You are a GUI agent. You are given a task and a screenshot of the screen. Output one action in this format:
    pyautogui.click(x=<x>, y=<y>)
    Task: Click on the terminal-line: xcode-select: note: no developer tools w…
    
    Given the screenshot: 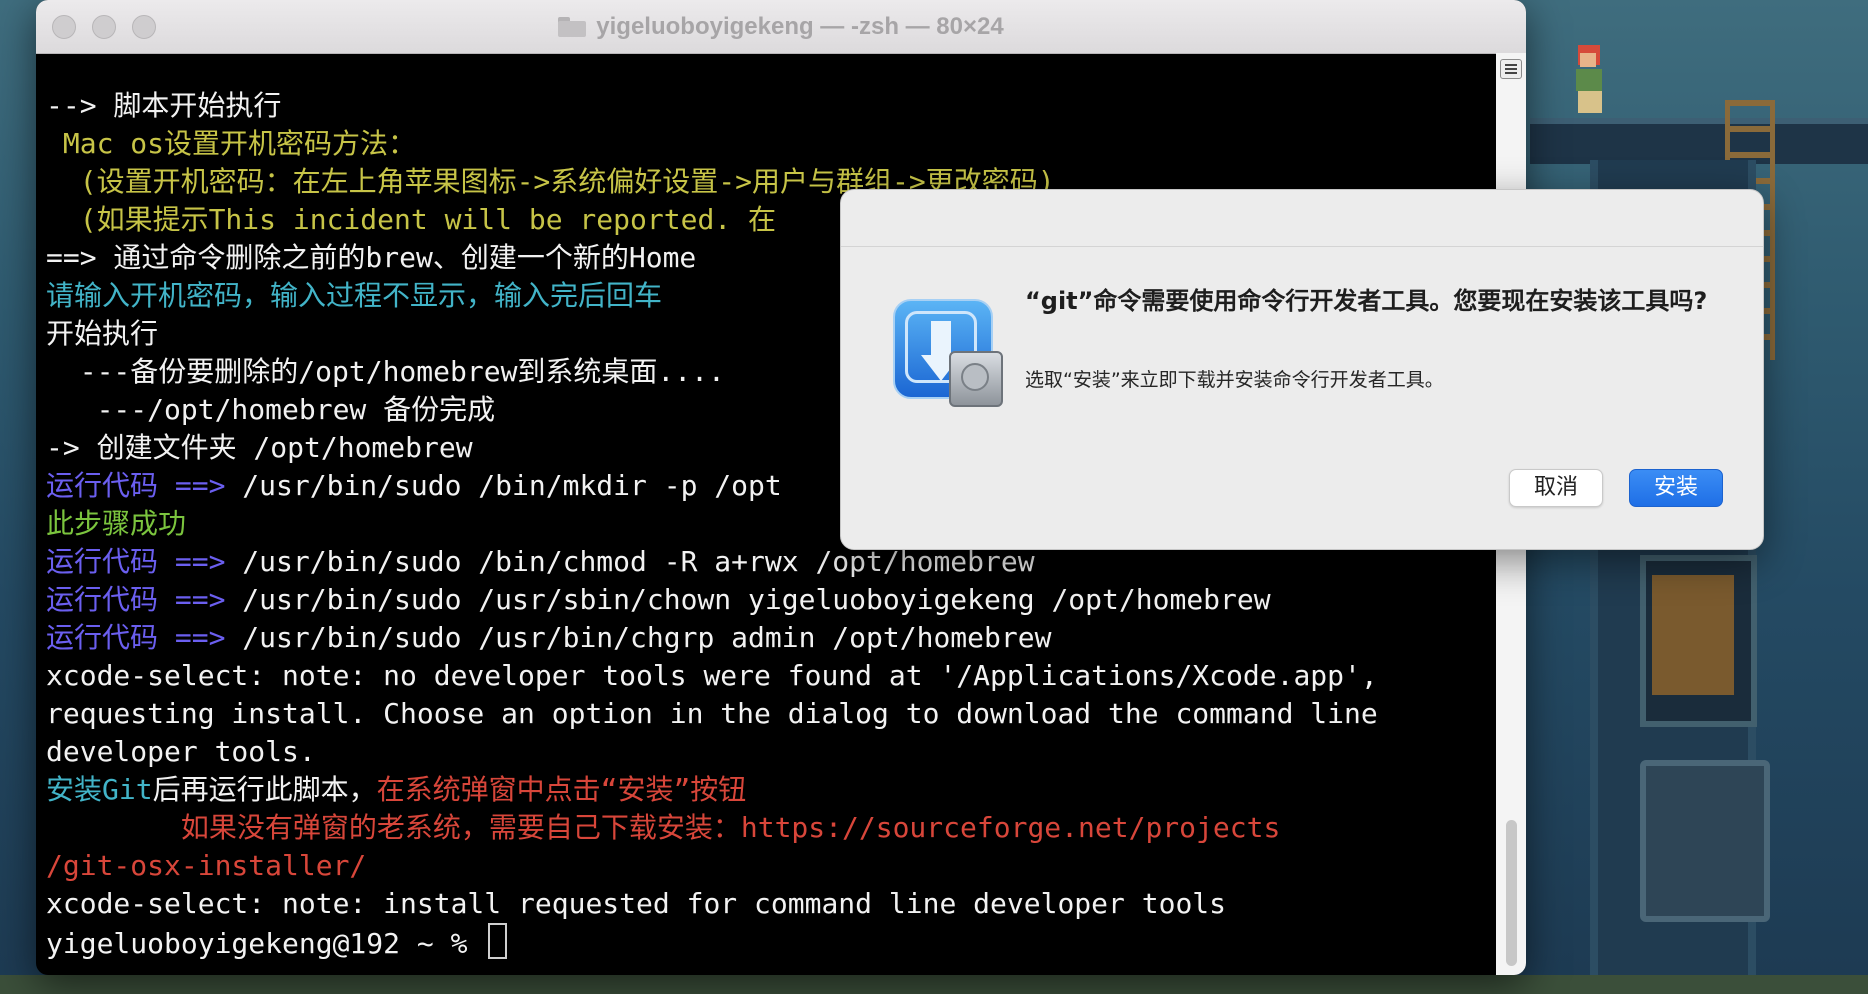 What is the action you would take?
    pyautogui.click(x=771, y=676)
    